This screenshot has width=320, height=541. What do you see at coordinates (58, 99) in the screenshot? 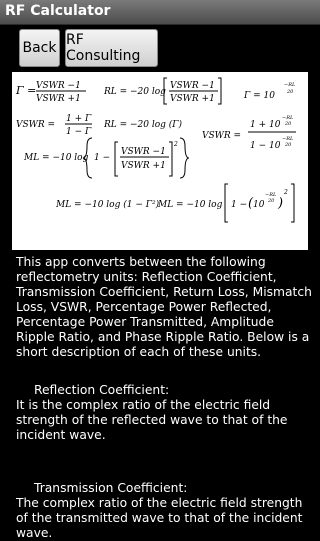
I see `gamma-den: VSWR +1` at bounding box center [58, 99].